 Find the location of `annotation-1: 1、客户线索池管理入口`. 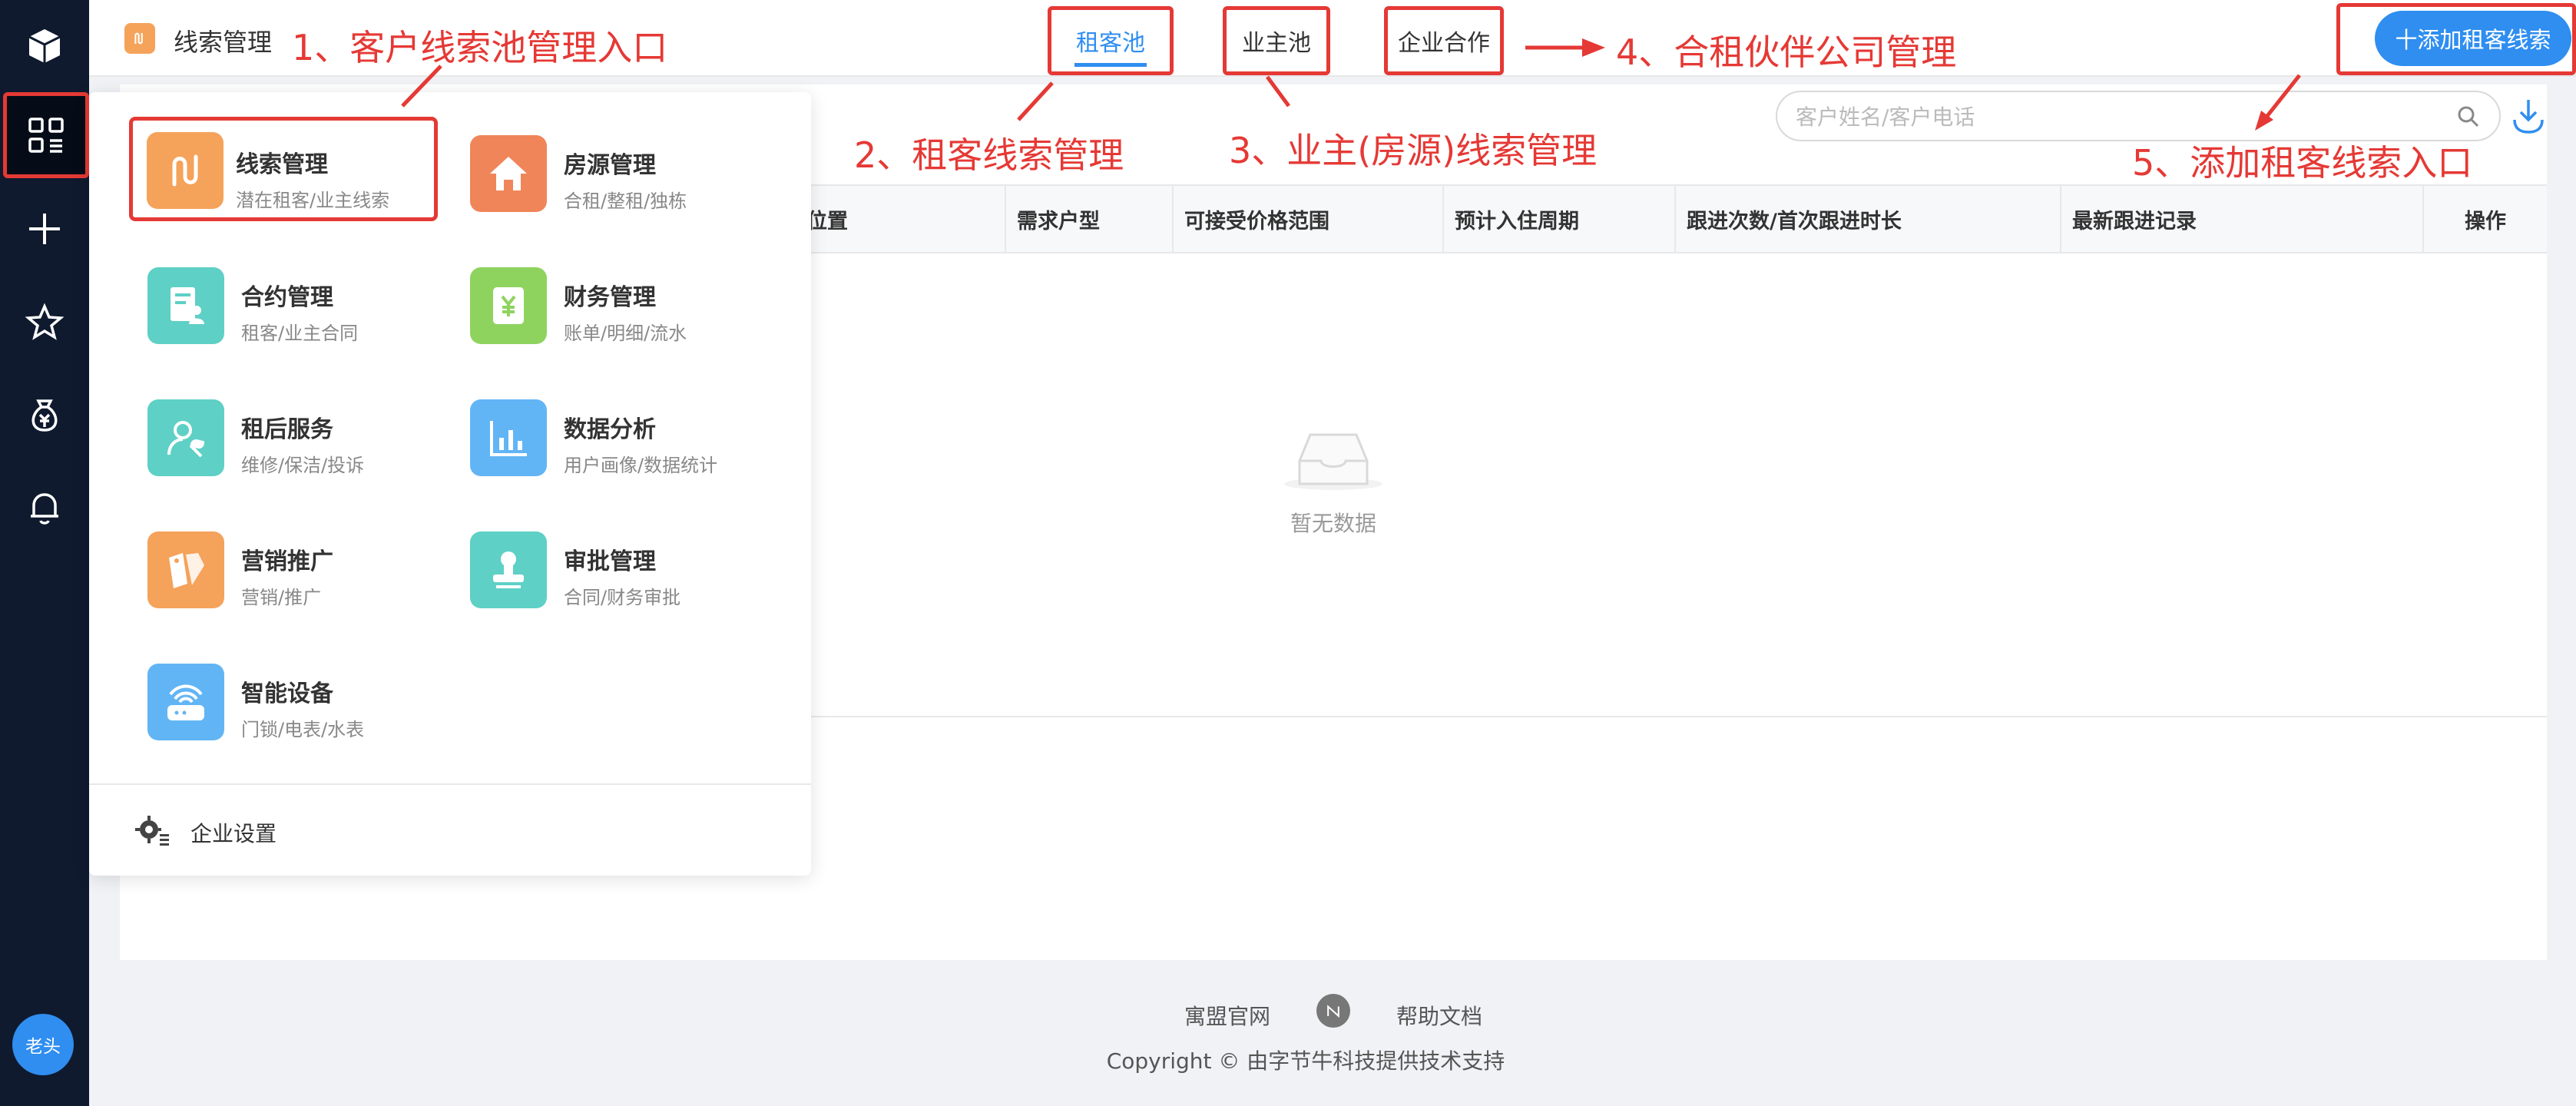

annotation-1: 1、客户线索池管理入口 is located at coordinates (480, 47).